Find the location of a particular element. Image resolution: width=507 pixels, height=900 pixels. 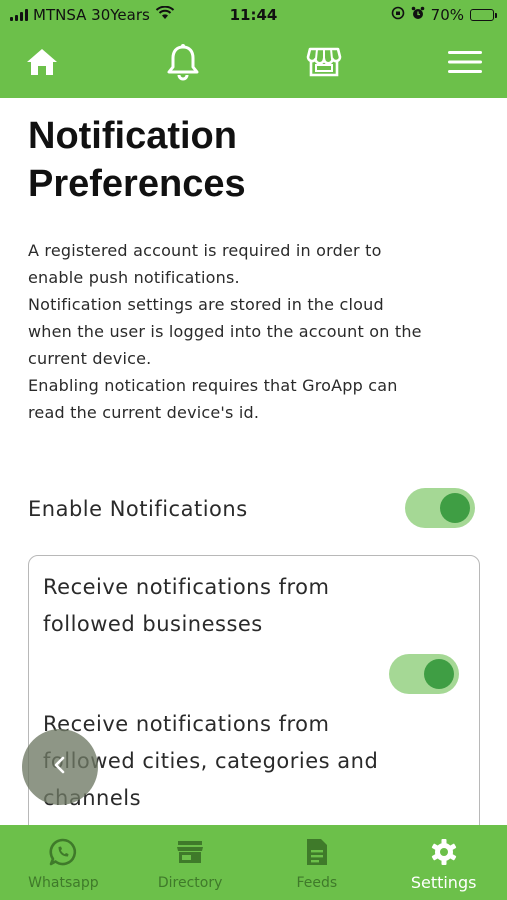

followed-cities-label-line1: Receive notifications from is located at coordinates (186, 724).